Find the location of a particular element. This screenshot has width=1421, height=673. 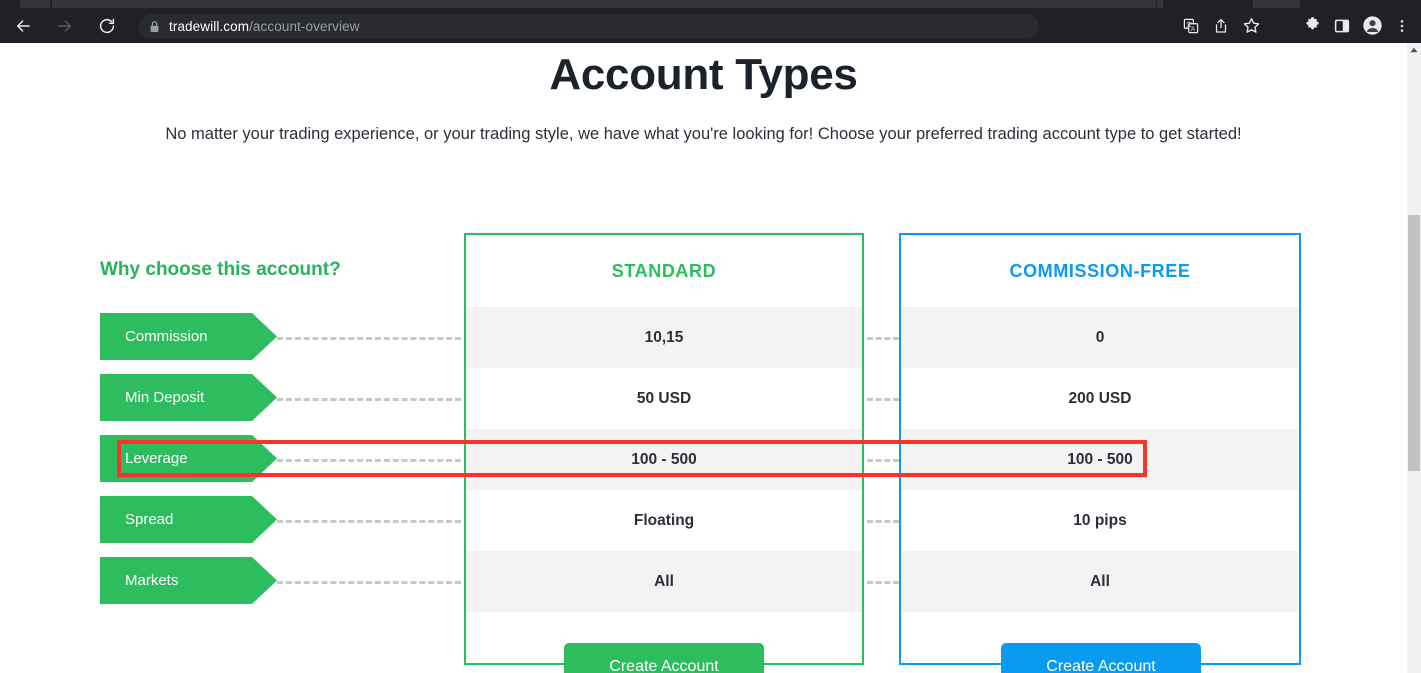

browser-chrome: tradewill.com/account-overview 文 A is located at coordinates (710, 21).